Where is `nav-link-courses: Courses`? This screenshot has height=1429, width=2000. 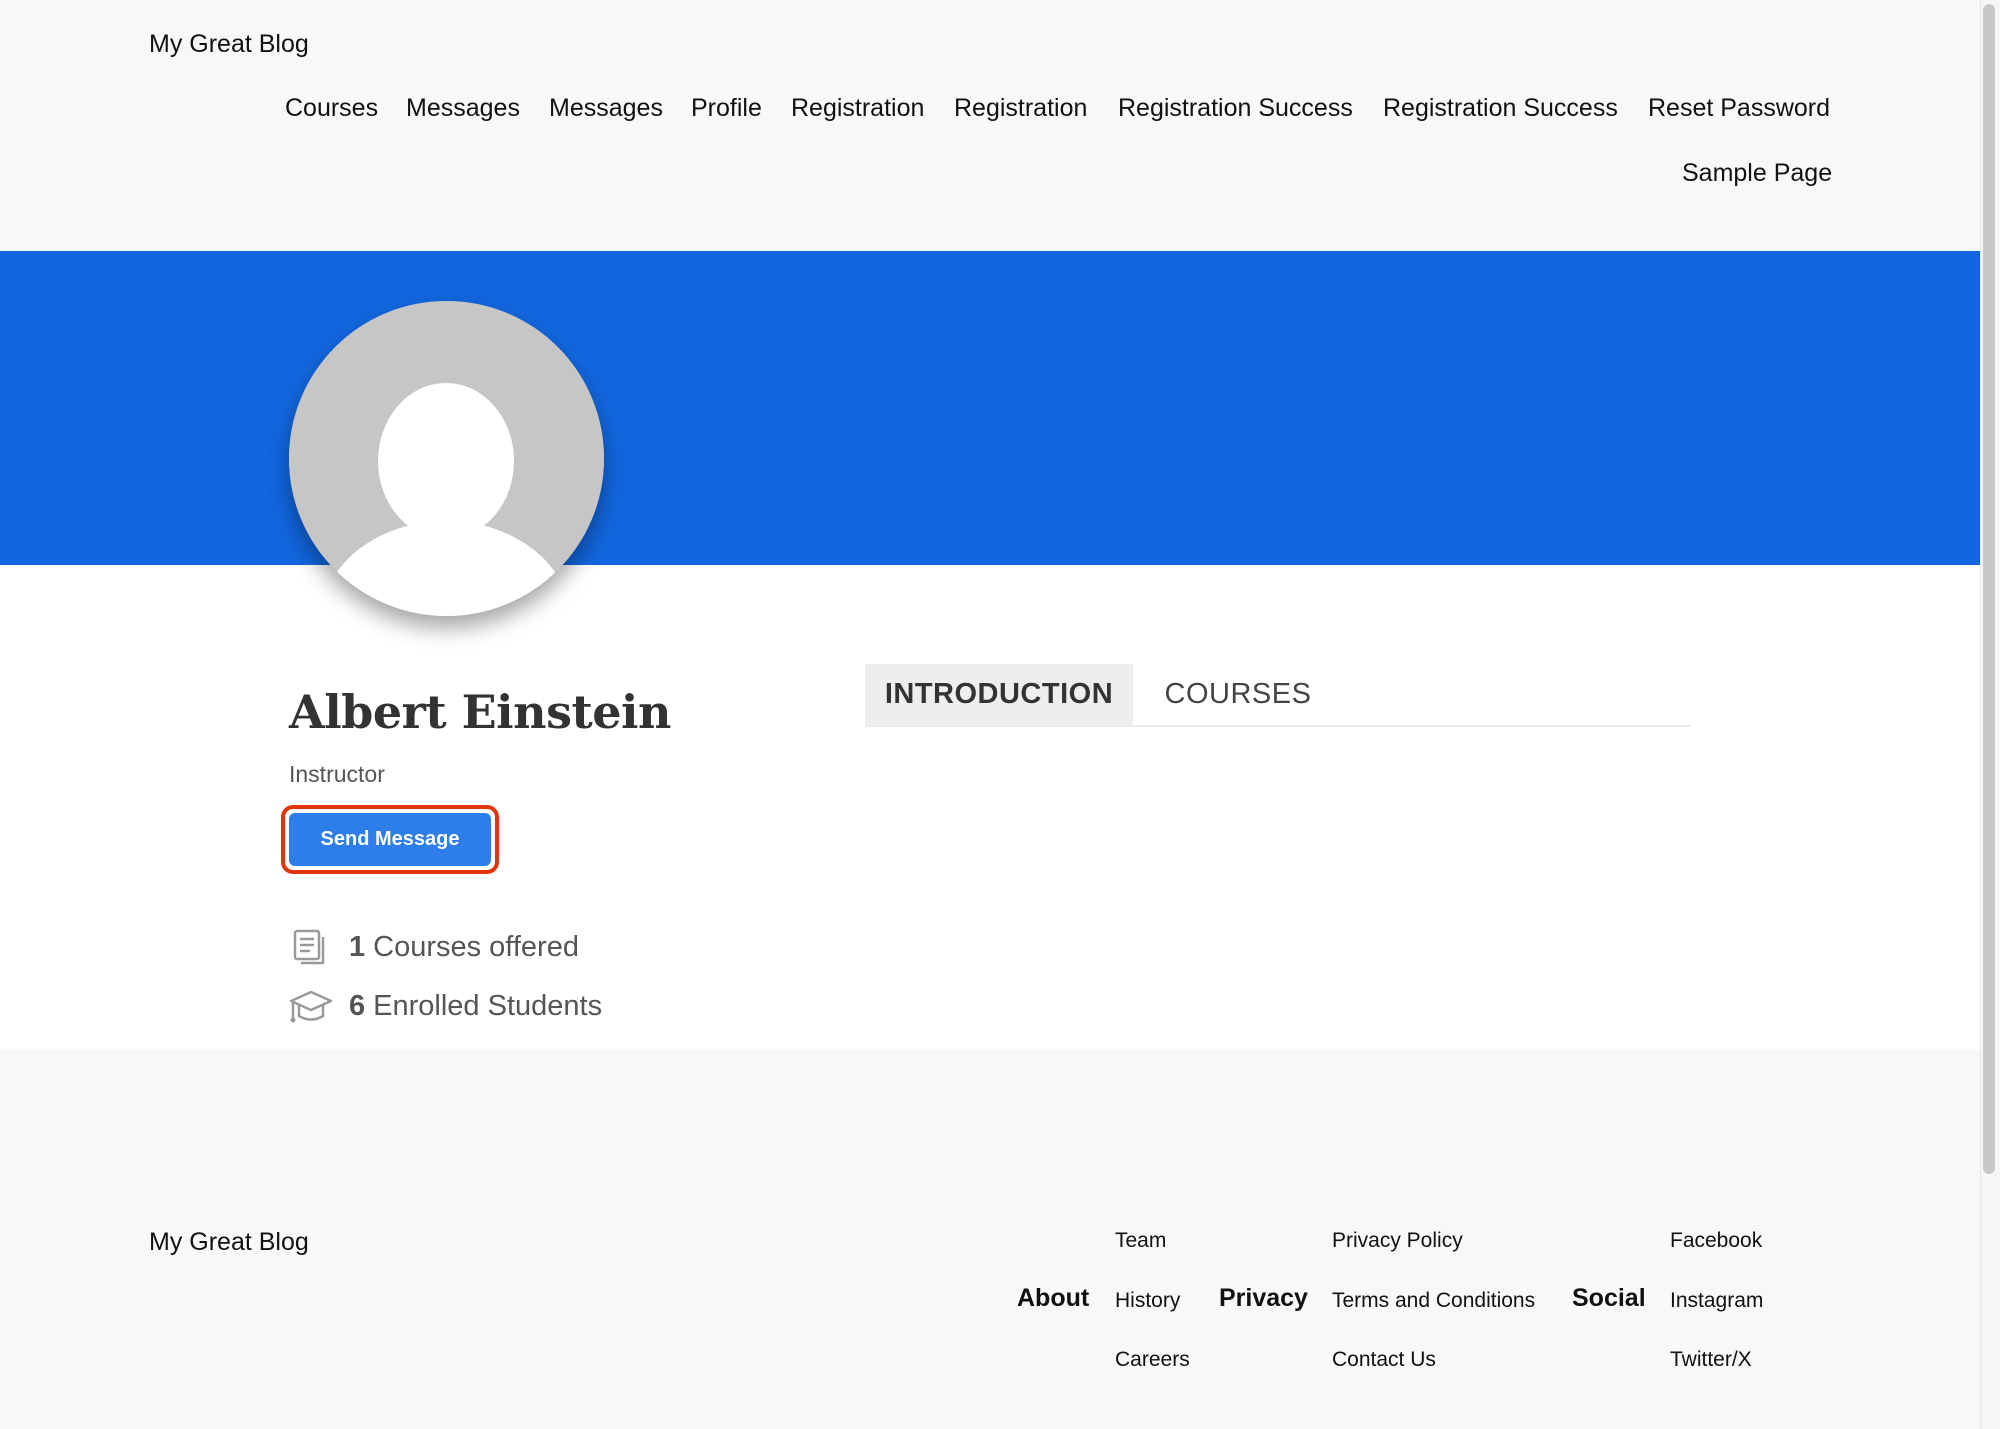
nav-link-courses: Courses is located at coordinates (331, 108).